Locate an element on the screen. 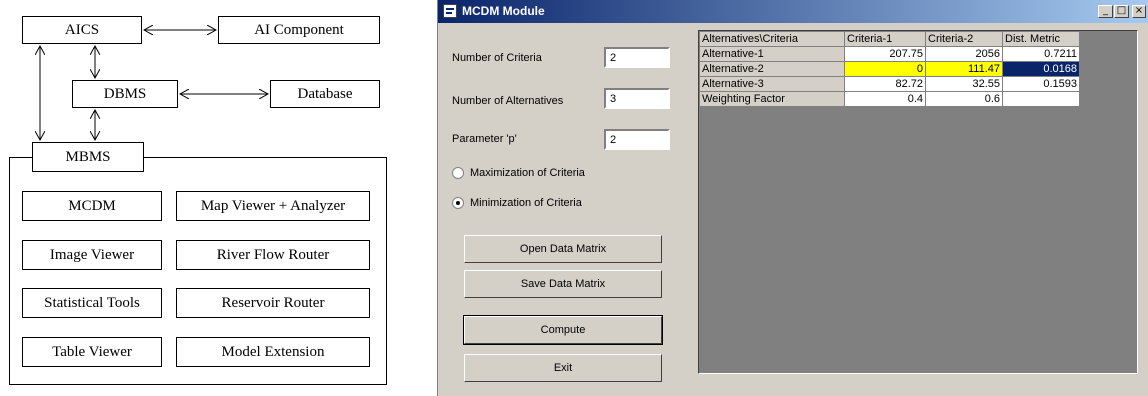 Image resolution: width=1148 pixels, height=396 pixels. row-header: Alternative-1 is located at coordinates (772, 54).